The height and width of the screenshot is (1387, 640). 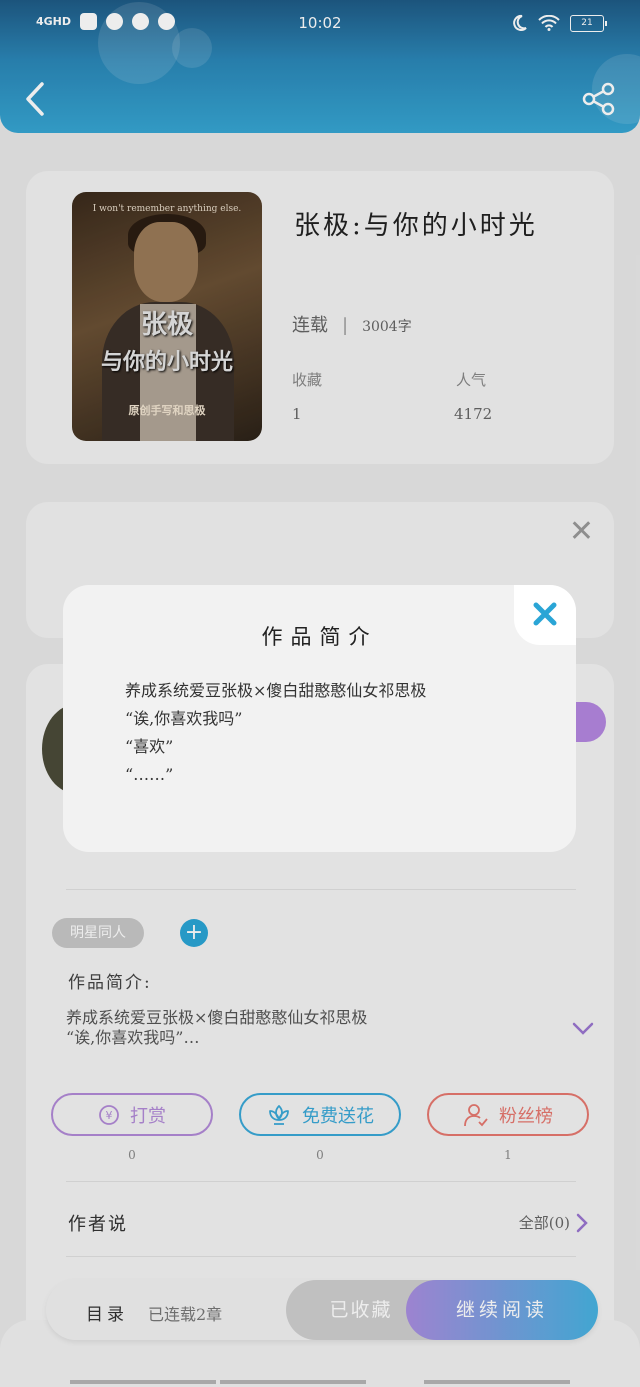 I want to click on modal-line-4: “……”, so click(x=149, y=774).